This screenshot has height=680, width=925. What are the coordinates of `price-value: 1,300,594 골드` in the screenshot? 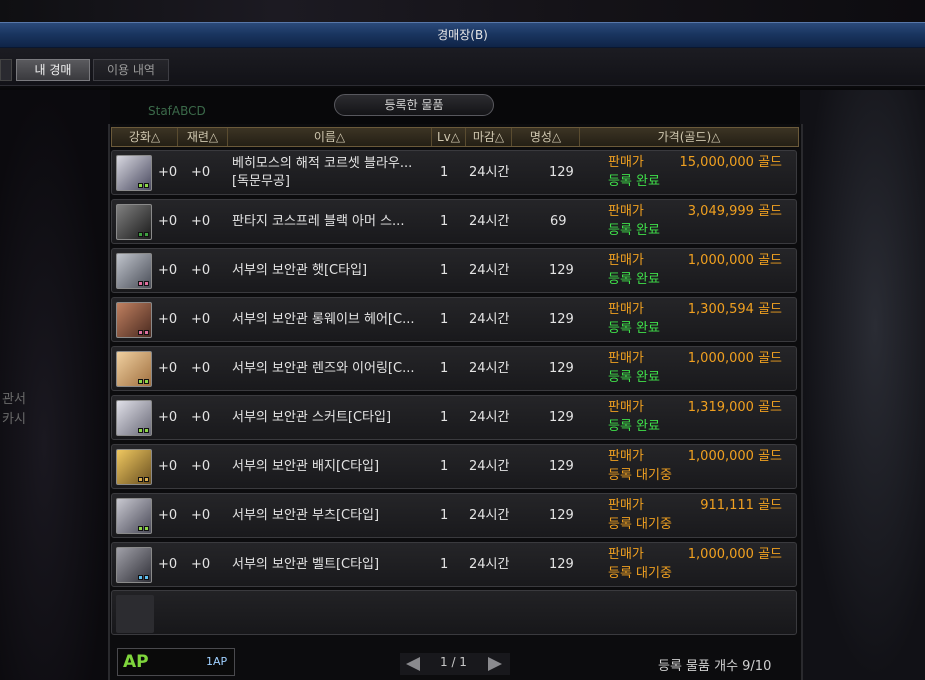 It's located at (734, 309).